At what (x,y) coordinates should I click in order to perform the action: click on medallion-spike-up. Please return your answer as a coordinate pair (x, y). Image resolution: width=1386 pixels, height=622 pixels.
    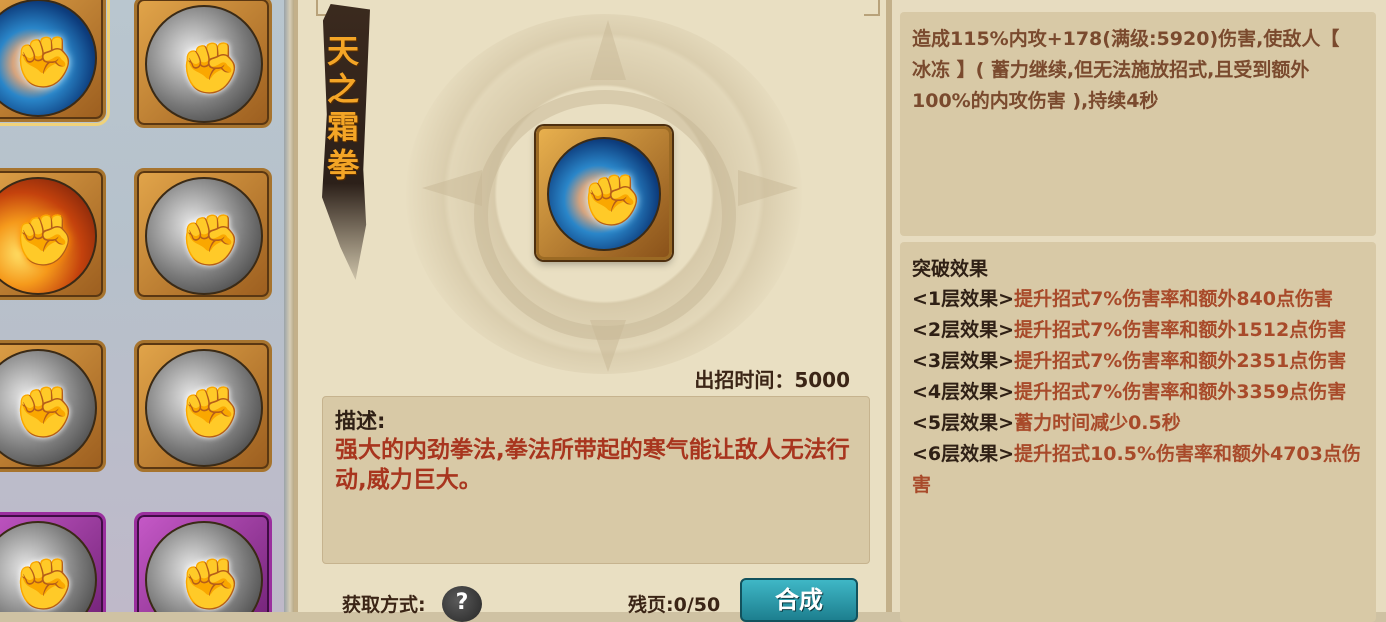
    Looking at the image, I should click on (608, 50).